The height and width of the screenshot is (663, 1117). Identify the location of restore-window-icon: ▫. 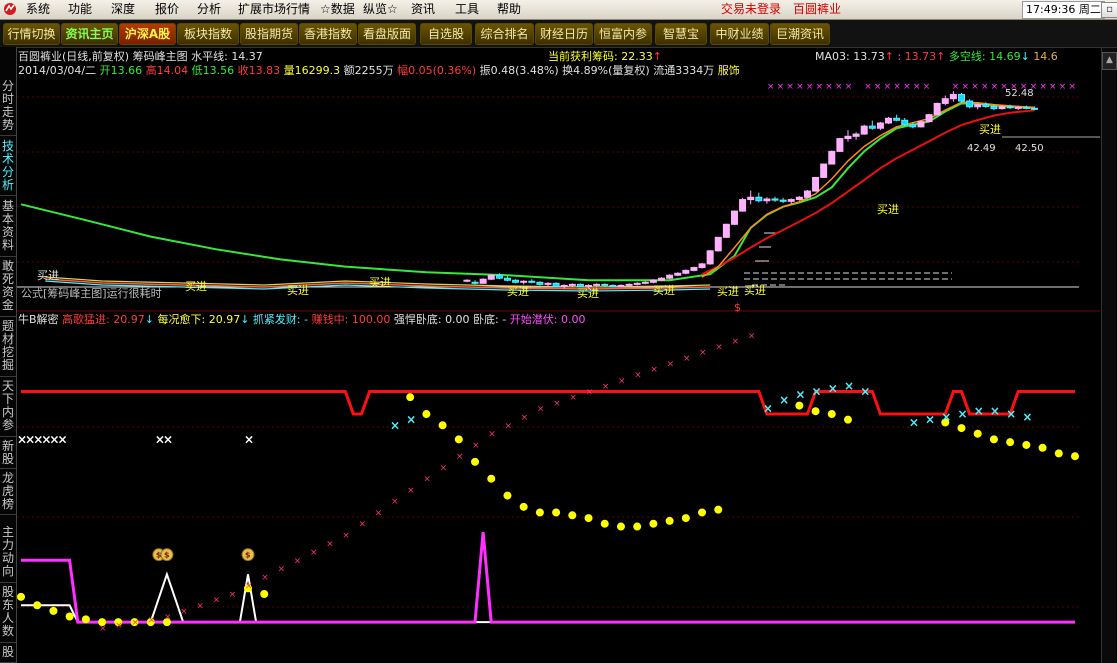
(1109, 10).